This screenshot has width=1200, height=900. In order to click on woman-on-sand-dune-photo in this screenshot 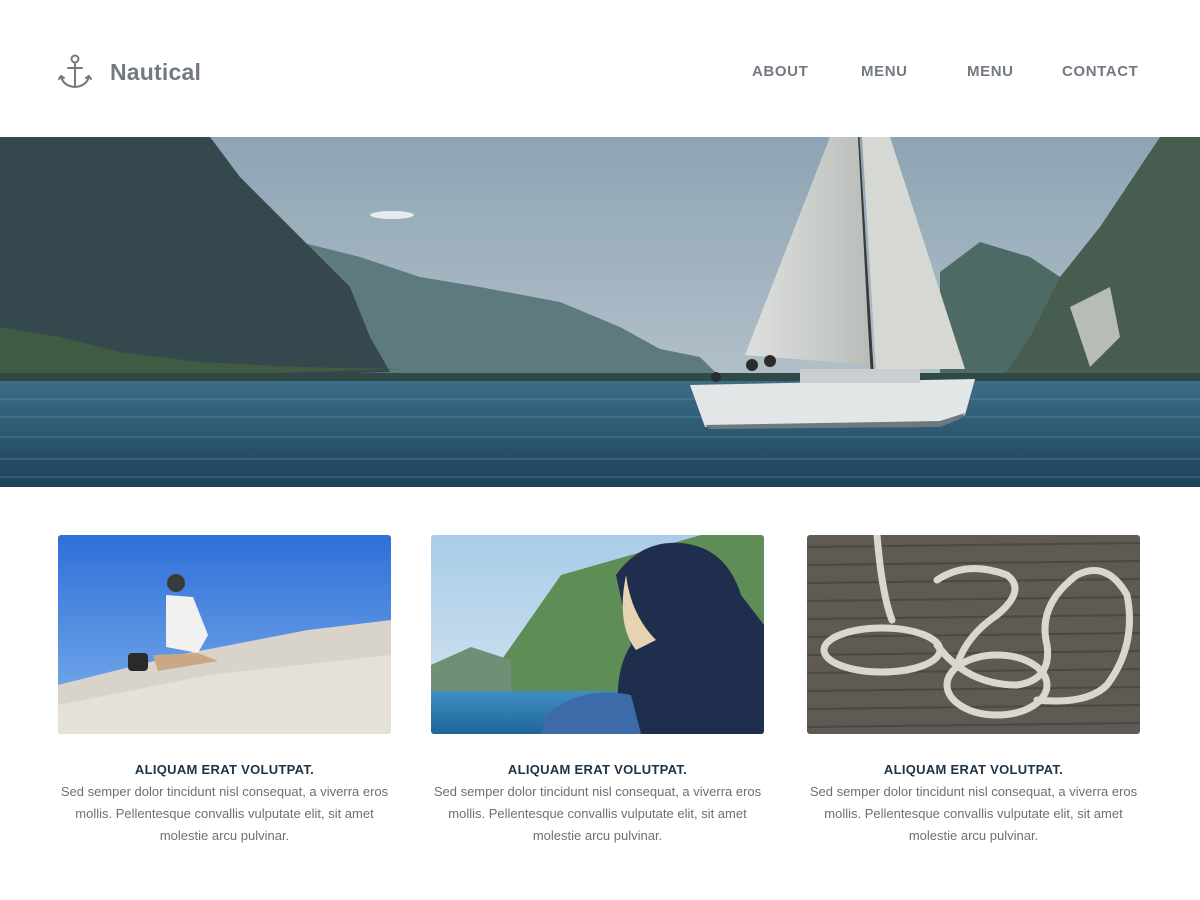, I will do `click(224, 634)`.